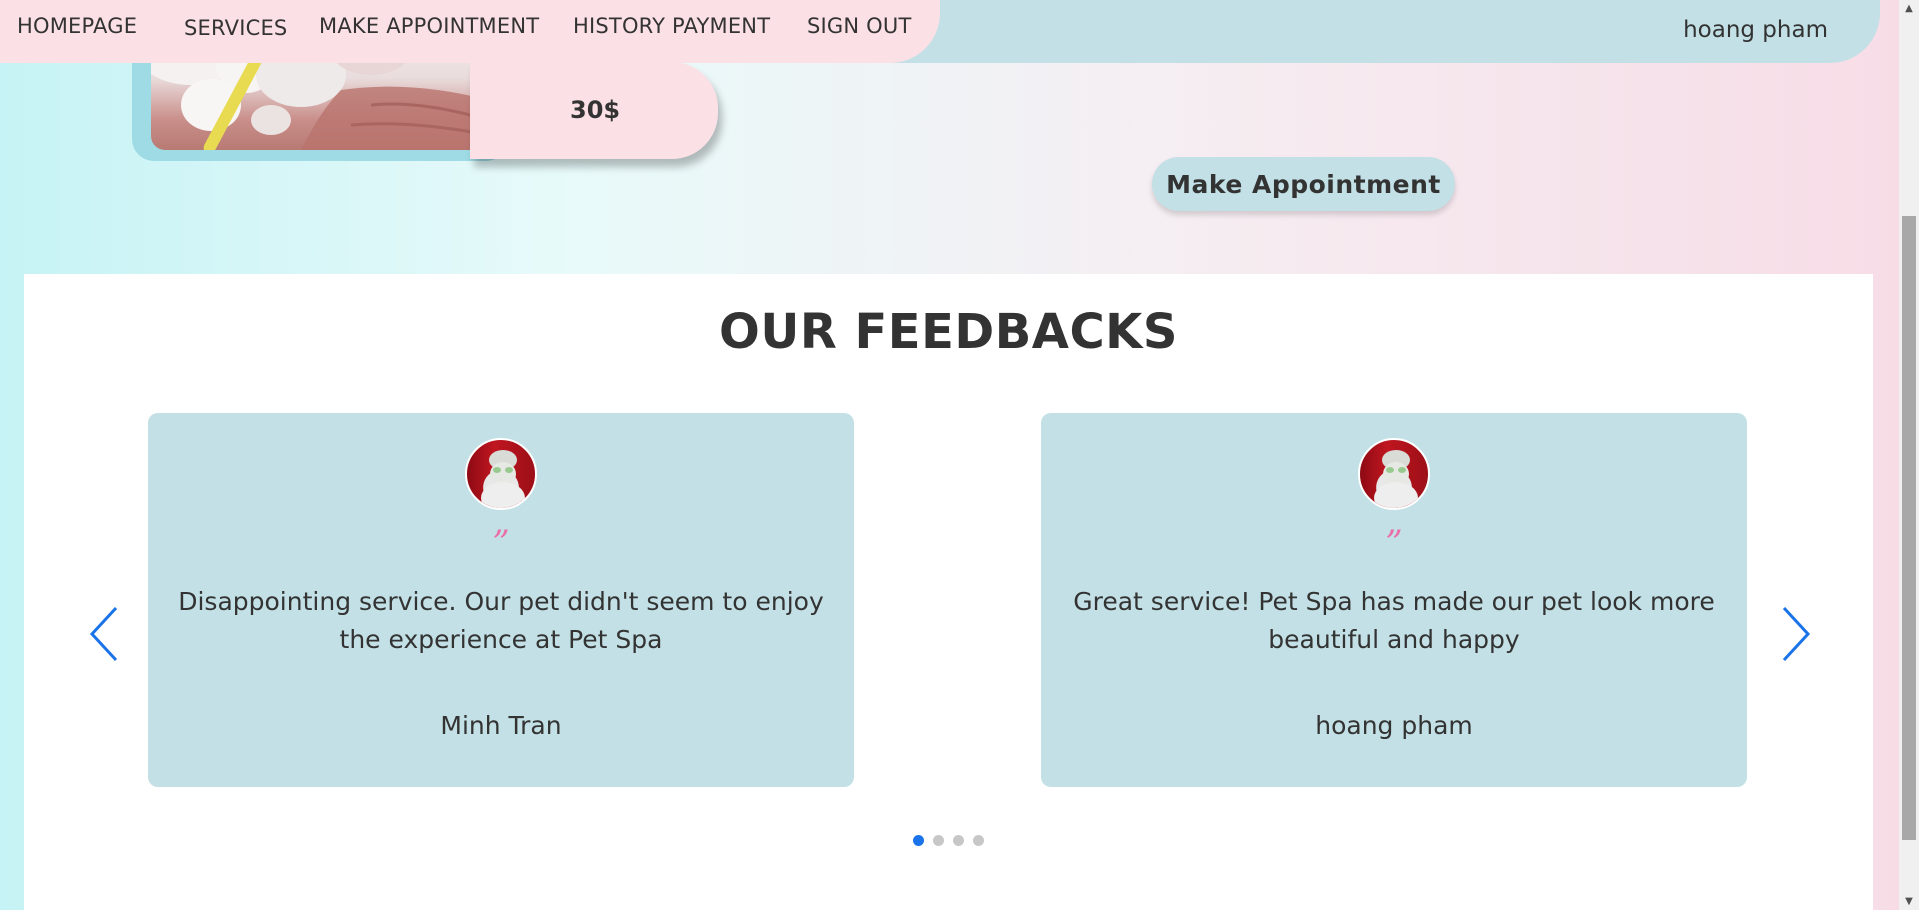 This screenshot has width=1919, height=910. I want to click on scroll-up-icon: ▲, so click(1909, 8).